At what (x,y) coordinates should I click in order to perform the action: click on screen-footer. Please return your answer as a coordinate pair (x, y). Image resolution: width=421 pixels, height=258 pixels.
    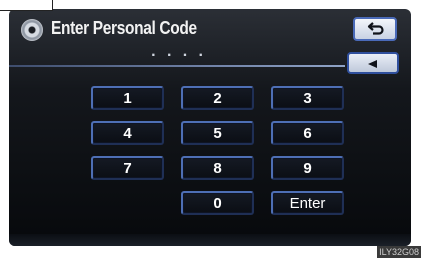
    Looking at the image, I should click on (210, 240).